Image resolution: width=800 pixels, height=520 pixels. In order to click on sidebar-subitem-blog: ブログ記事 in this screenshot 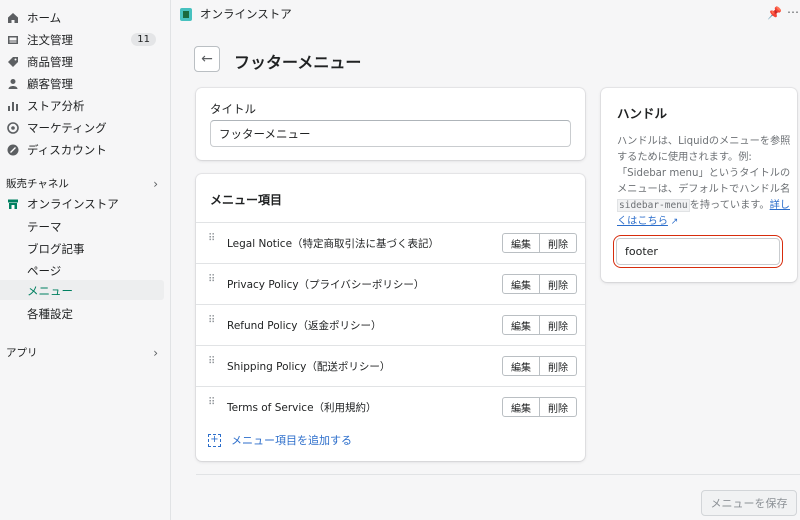, I will do `click(56, 249)`.